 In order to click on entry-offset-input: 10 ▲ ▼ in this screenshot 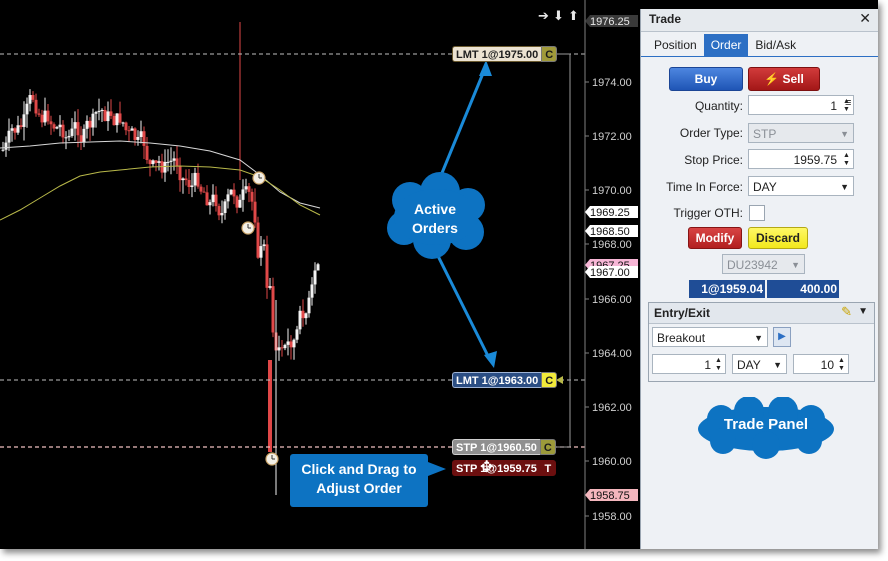, I will do `click(821, 364)`.